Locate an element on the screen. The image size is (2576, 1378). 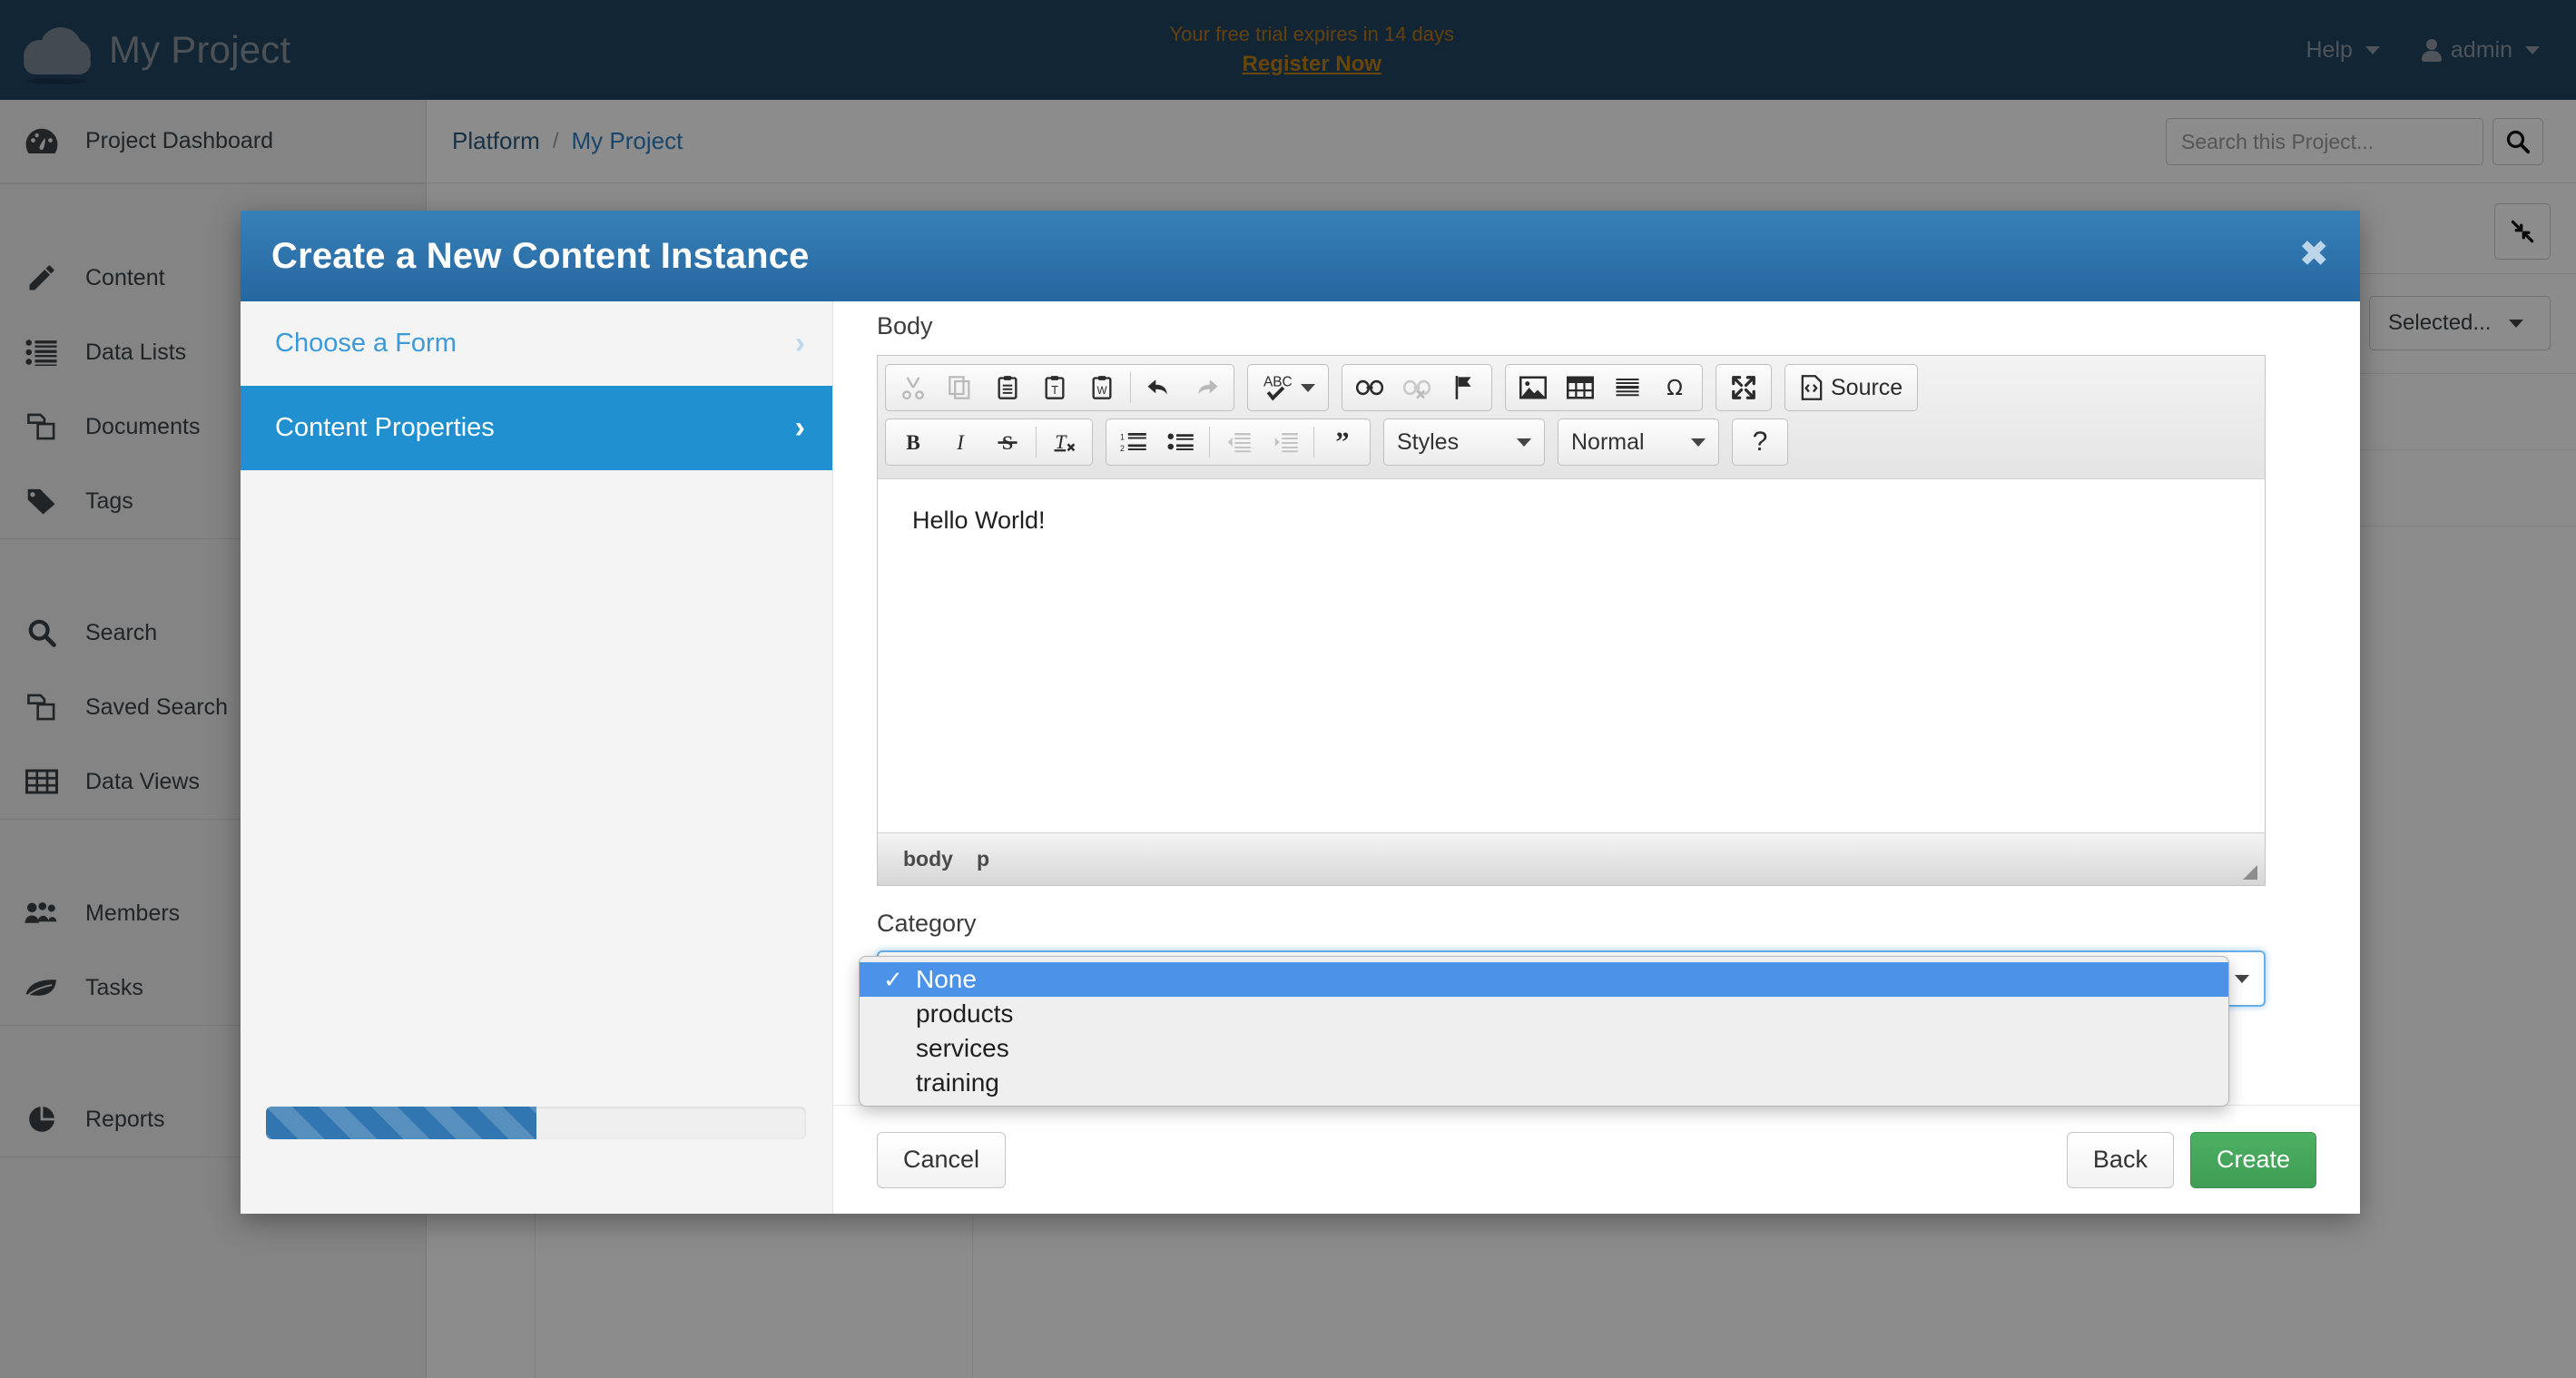
help-menu: Help is located at coordinates (2343, 50).